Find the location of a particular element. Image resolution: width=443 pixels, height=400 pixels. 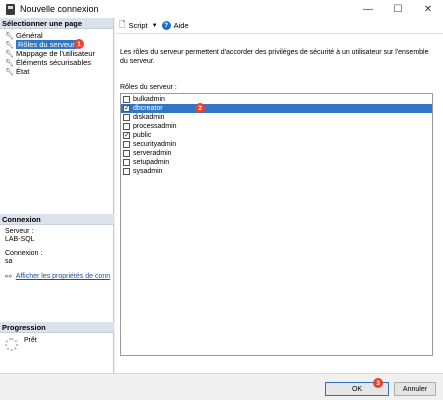

title-bar: Nouvelle connexion — ☐ ✕ is located at coordinates (221, 9).